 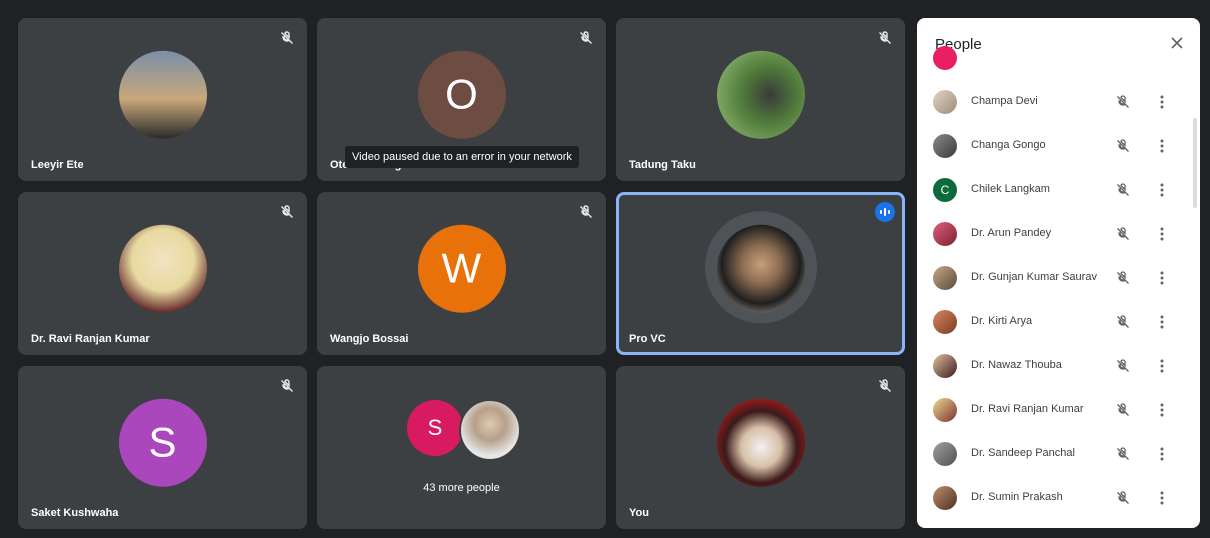 I want to click on avatar: W, so click(x=461, y=268).